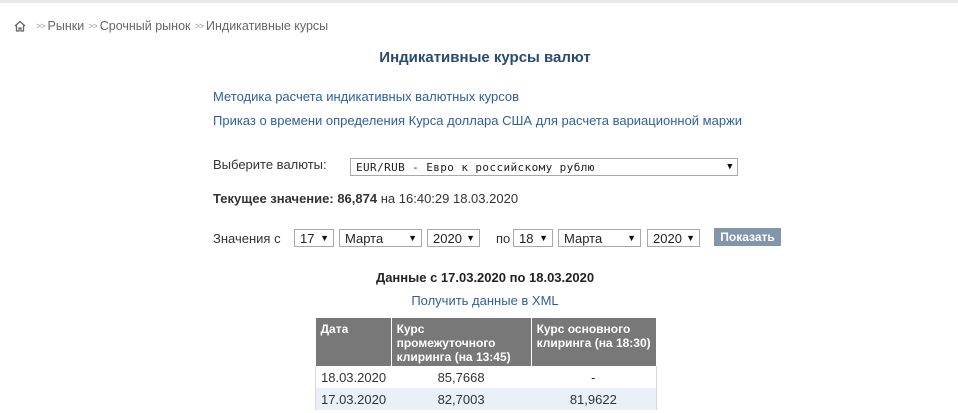 This screenshot has width=958, height=413. I want to click on current-value-time: 16:40:29 18.03.2020, so click(458, 198).